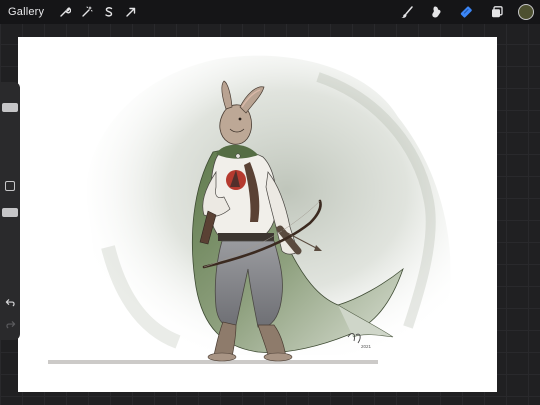  What do you see at coordinates (497, 12) in the screenshot?
I see `layers-icon` at bounding box center [497, 12].